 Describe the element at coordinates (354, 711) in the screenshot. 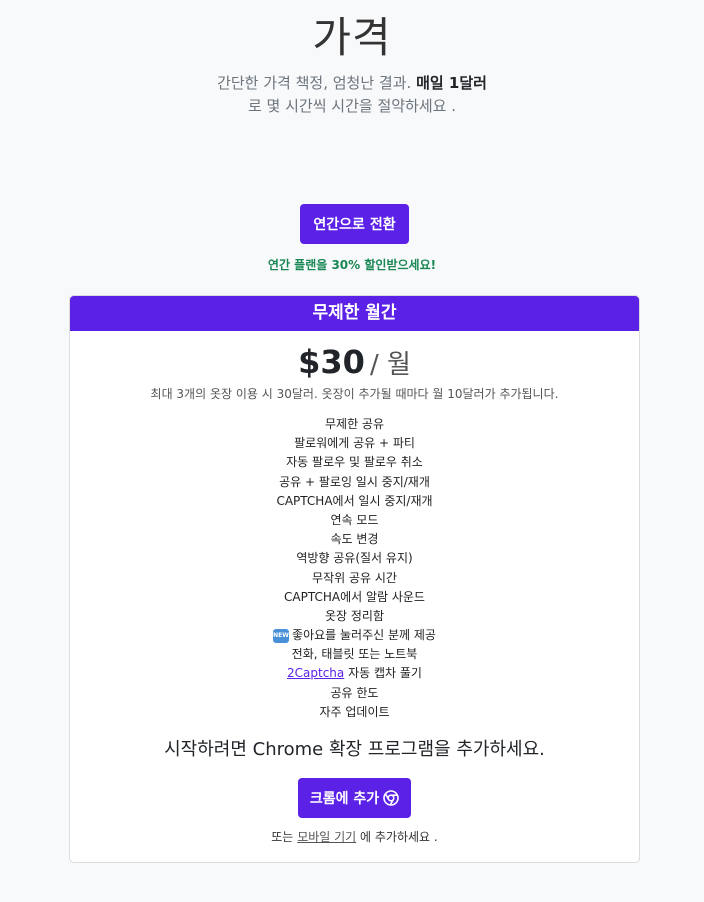

I see `feature-item: 자주 업데이트` at that location.